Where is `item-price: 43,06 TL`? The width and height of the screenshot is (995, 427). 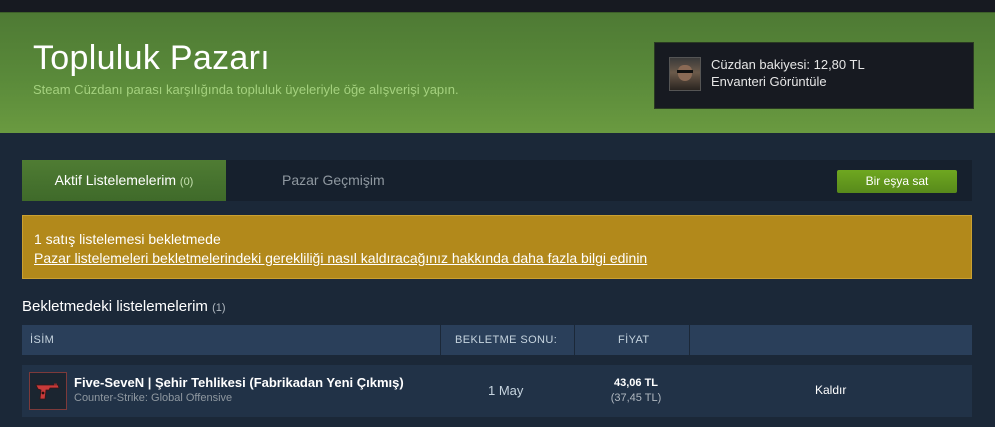 item-price: 43,06 TL is located at coordinates (636, 383).